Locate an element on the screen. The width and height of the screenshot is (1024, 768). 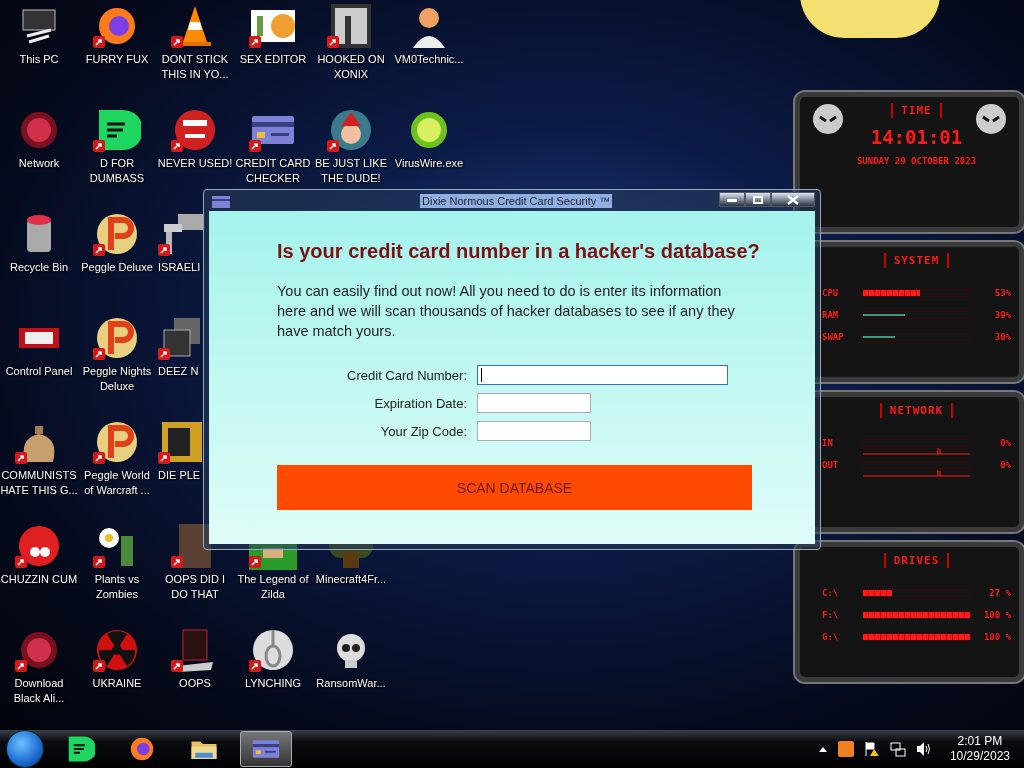
desktop-icon-label: Peggle Nights Deluxe is located at coordinates (117, 379).